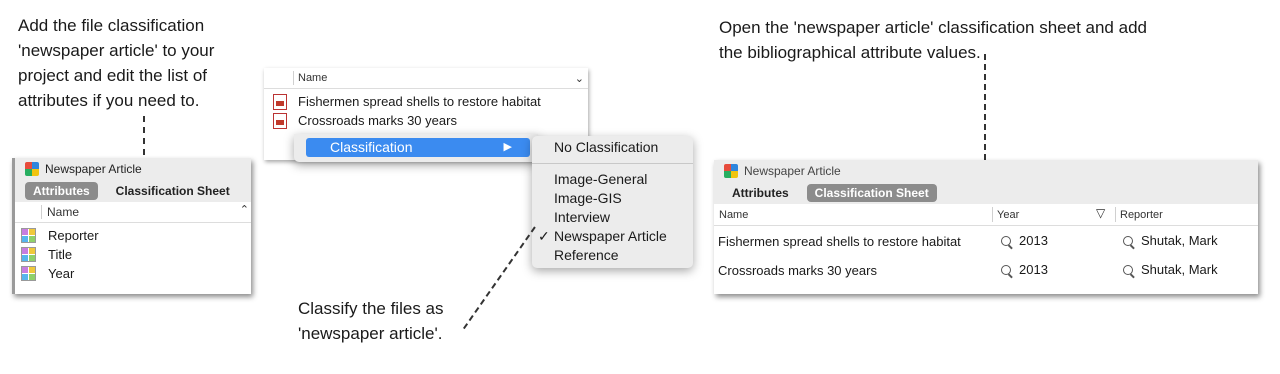 The width and height of the screenshot is (1280, 374). What do you see at coordinates (371, 308) in the screenshot?
I see `caption-line: Classify the files as` at bounding box center [371, 308].